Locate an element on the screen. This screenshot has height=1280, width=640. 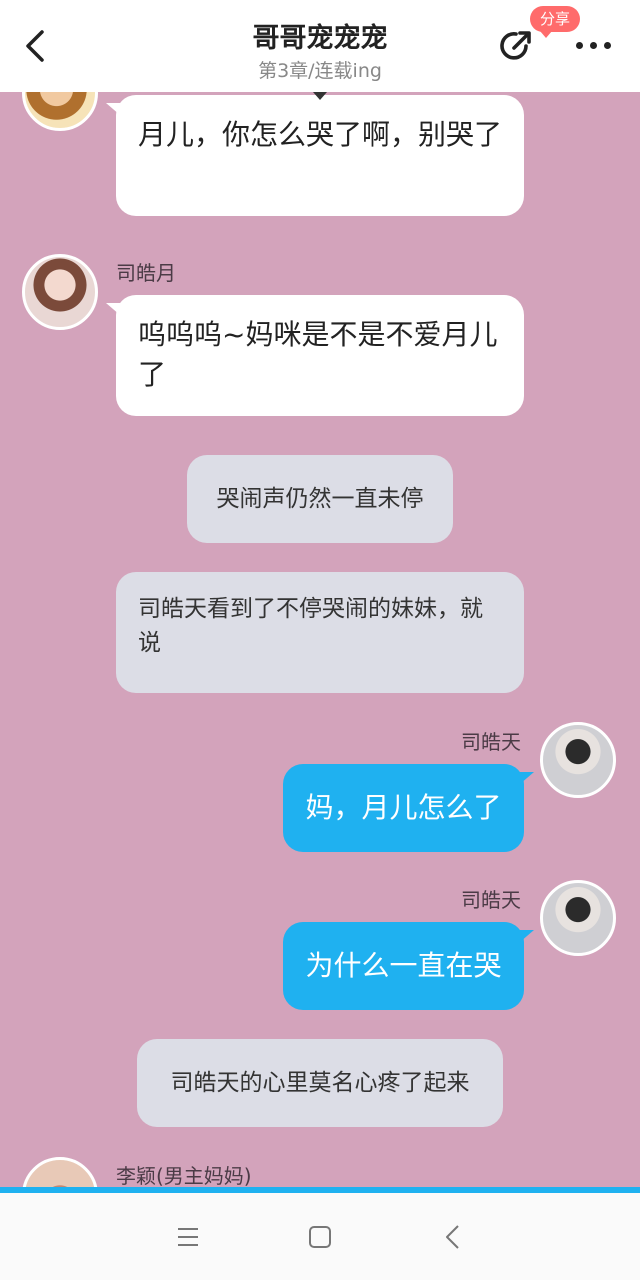
narration-bubble: 司皓天看到了不停哭闹的妹妹，就说 is located at coordinates (320, 632).